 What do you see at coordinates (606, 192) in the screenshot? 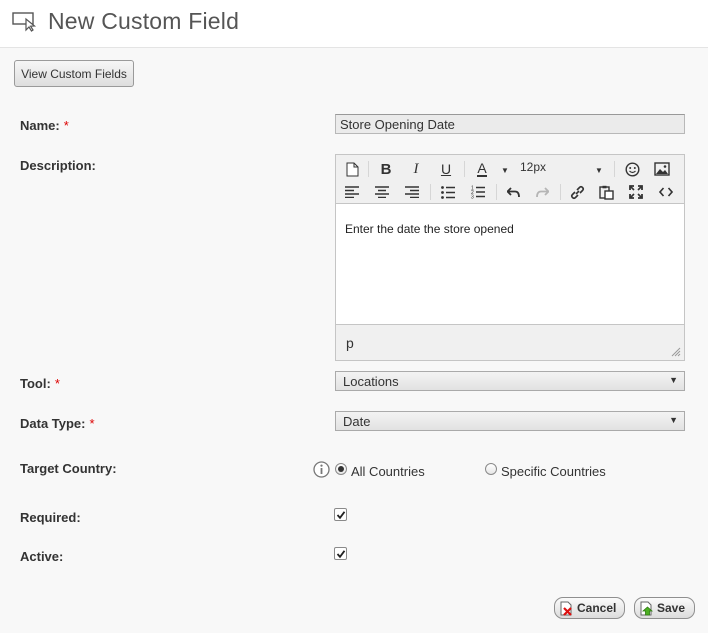
I see `paste-icon` at bounding box center [606, 192].